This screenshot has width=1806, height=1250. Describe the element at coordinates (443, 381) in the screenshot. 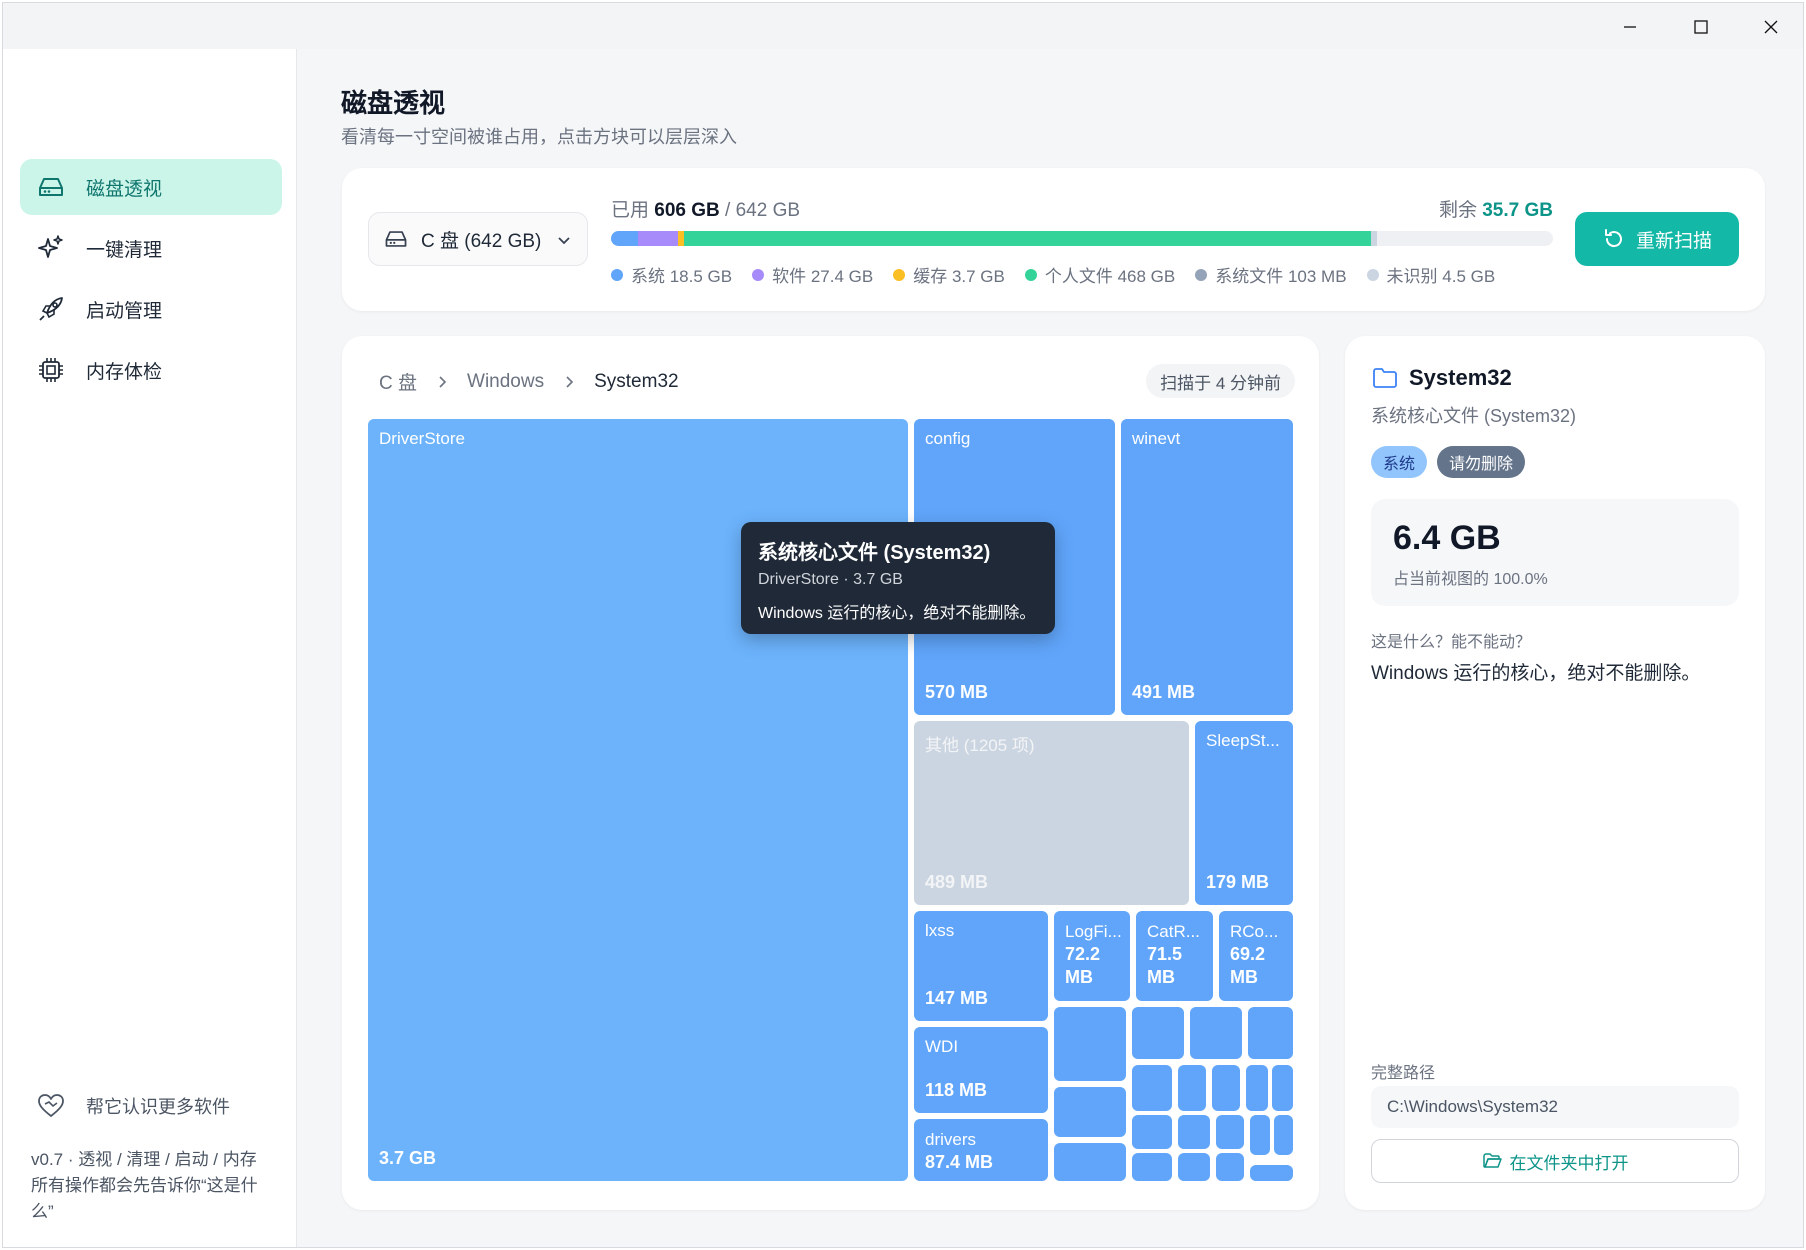

I see `chevron-right-icon` at that location.